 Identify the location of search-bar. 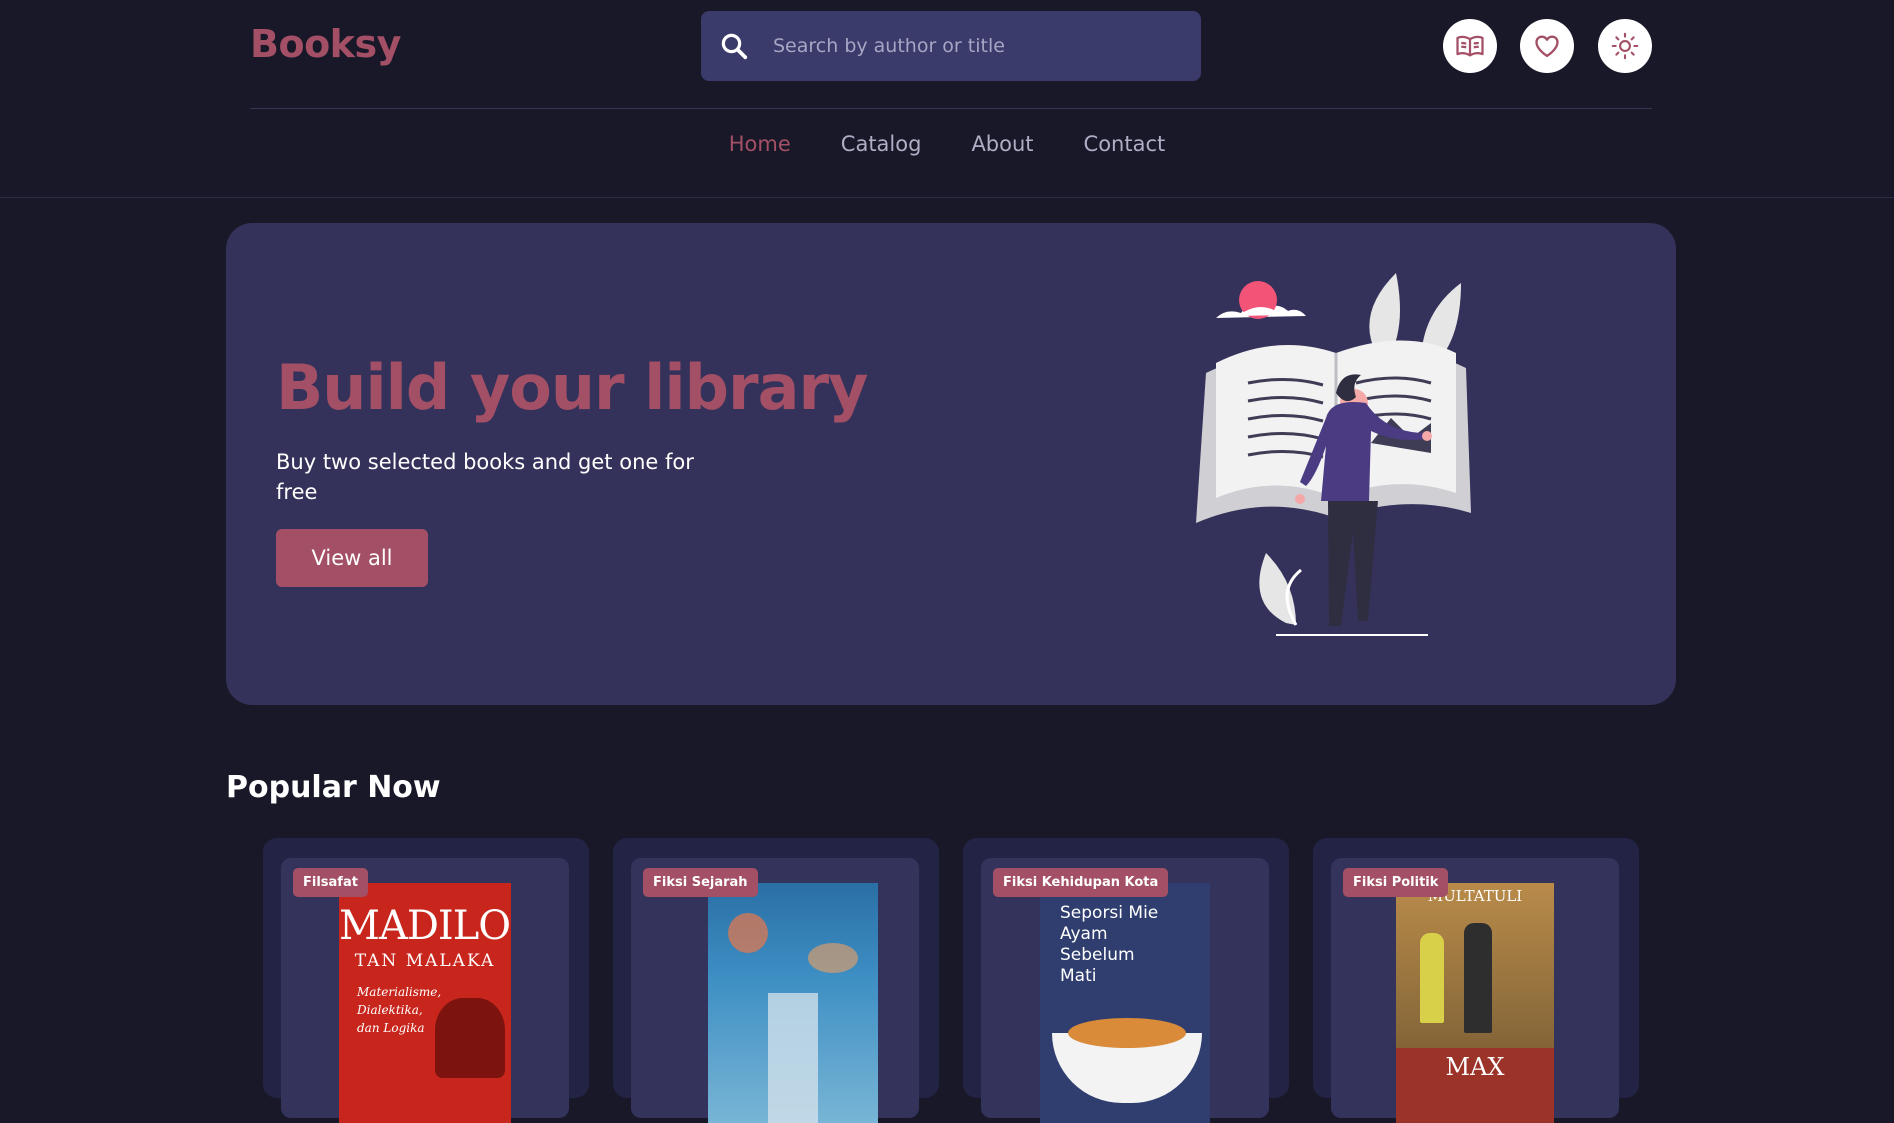
(951, 46).